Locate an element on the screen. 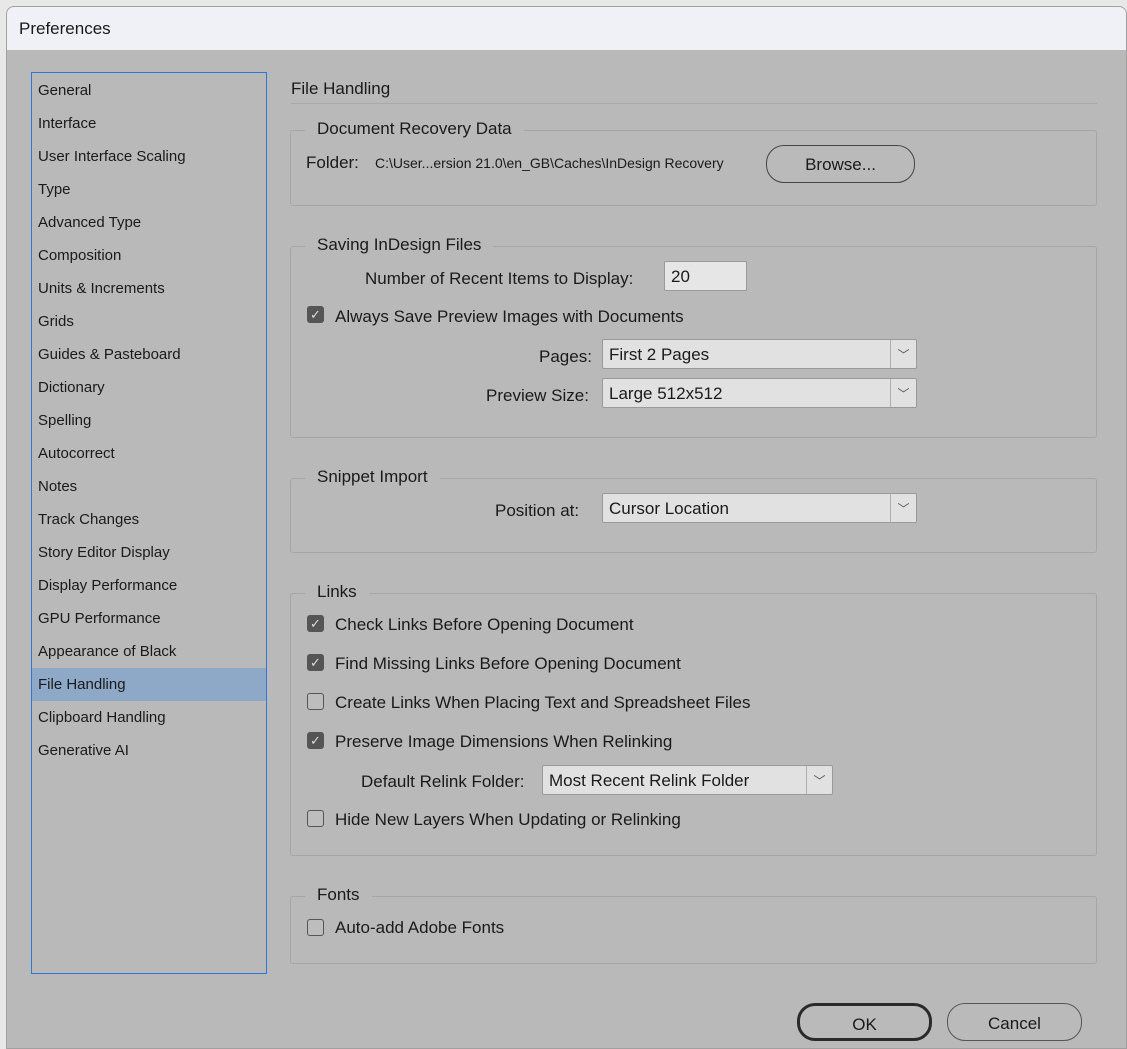 The height and width of the screenshot is (1049, 1127). relink-folder-select: Most Recent Relink Folder ﹀ is located at coordinates (687, 780).